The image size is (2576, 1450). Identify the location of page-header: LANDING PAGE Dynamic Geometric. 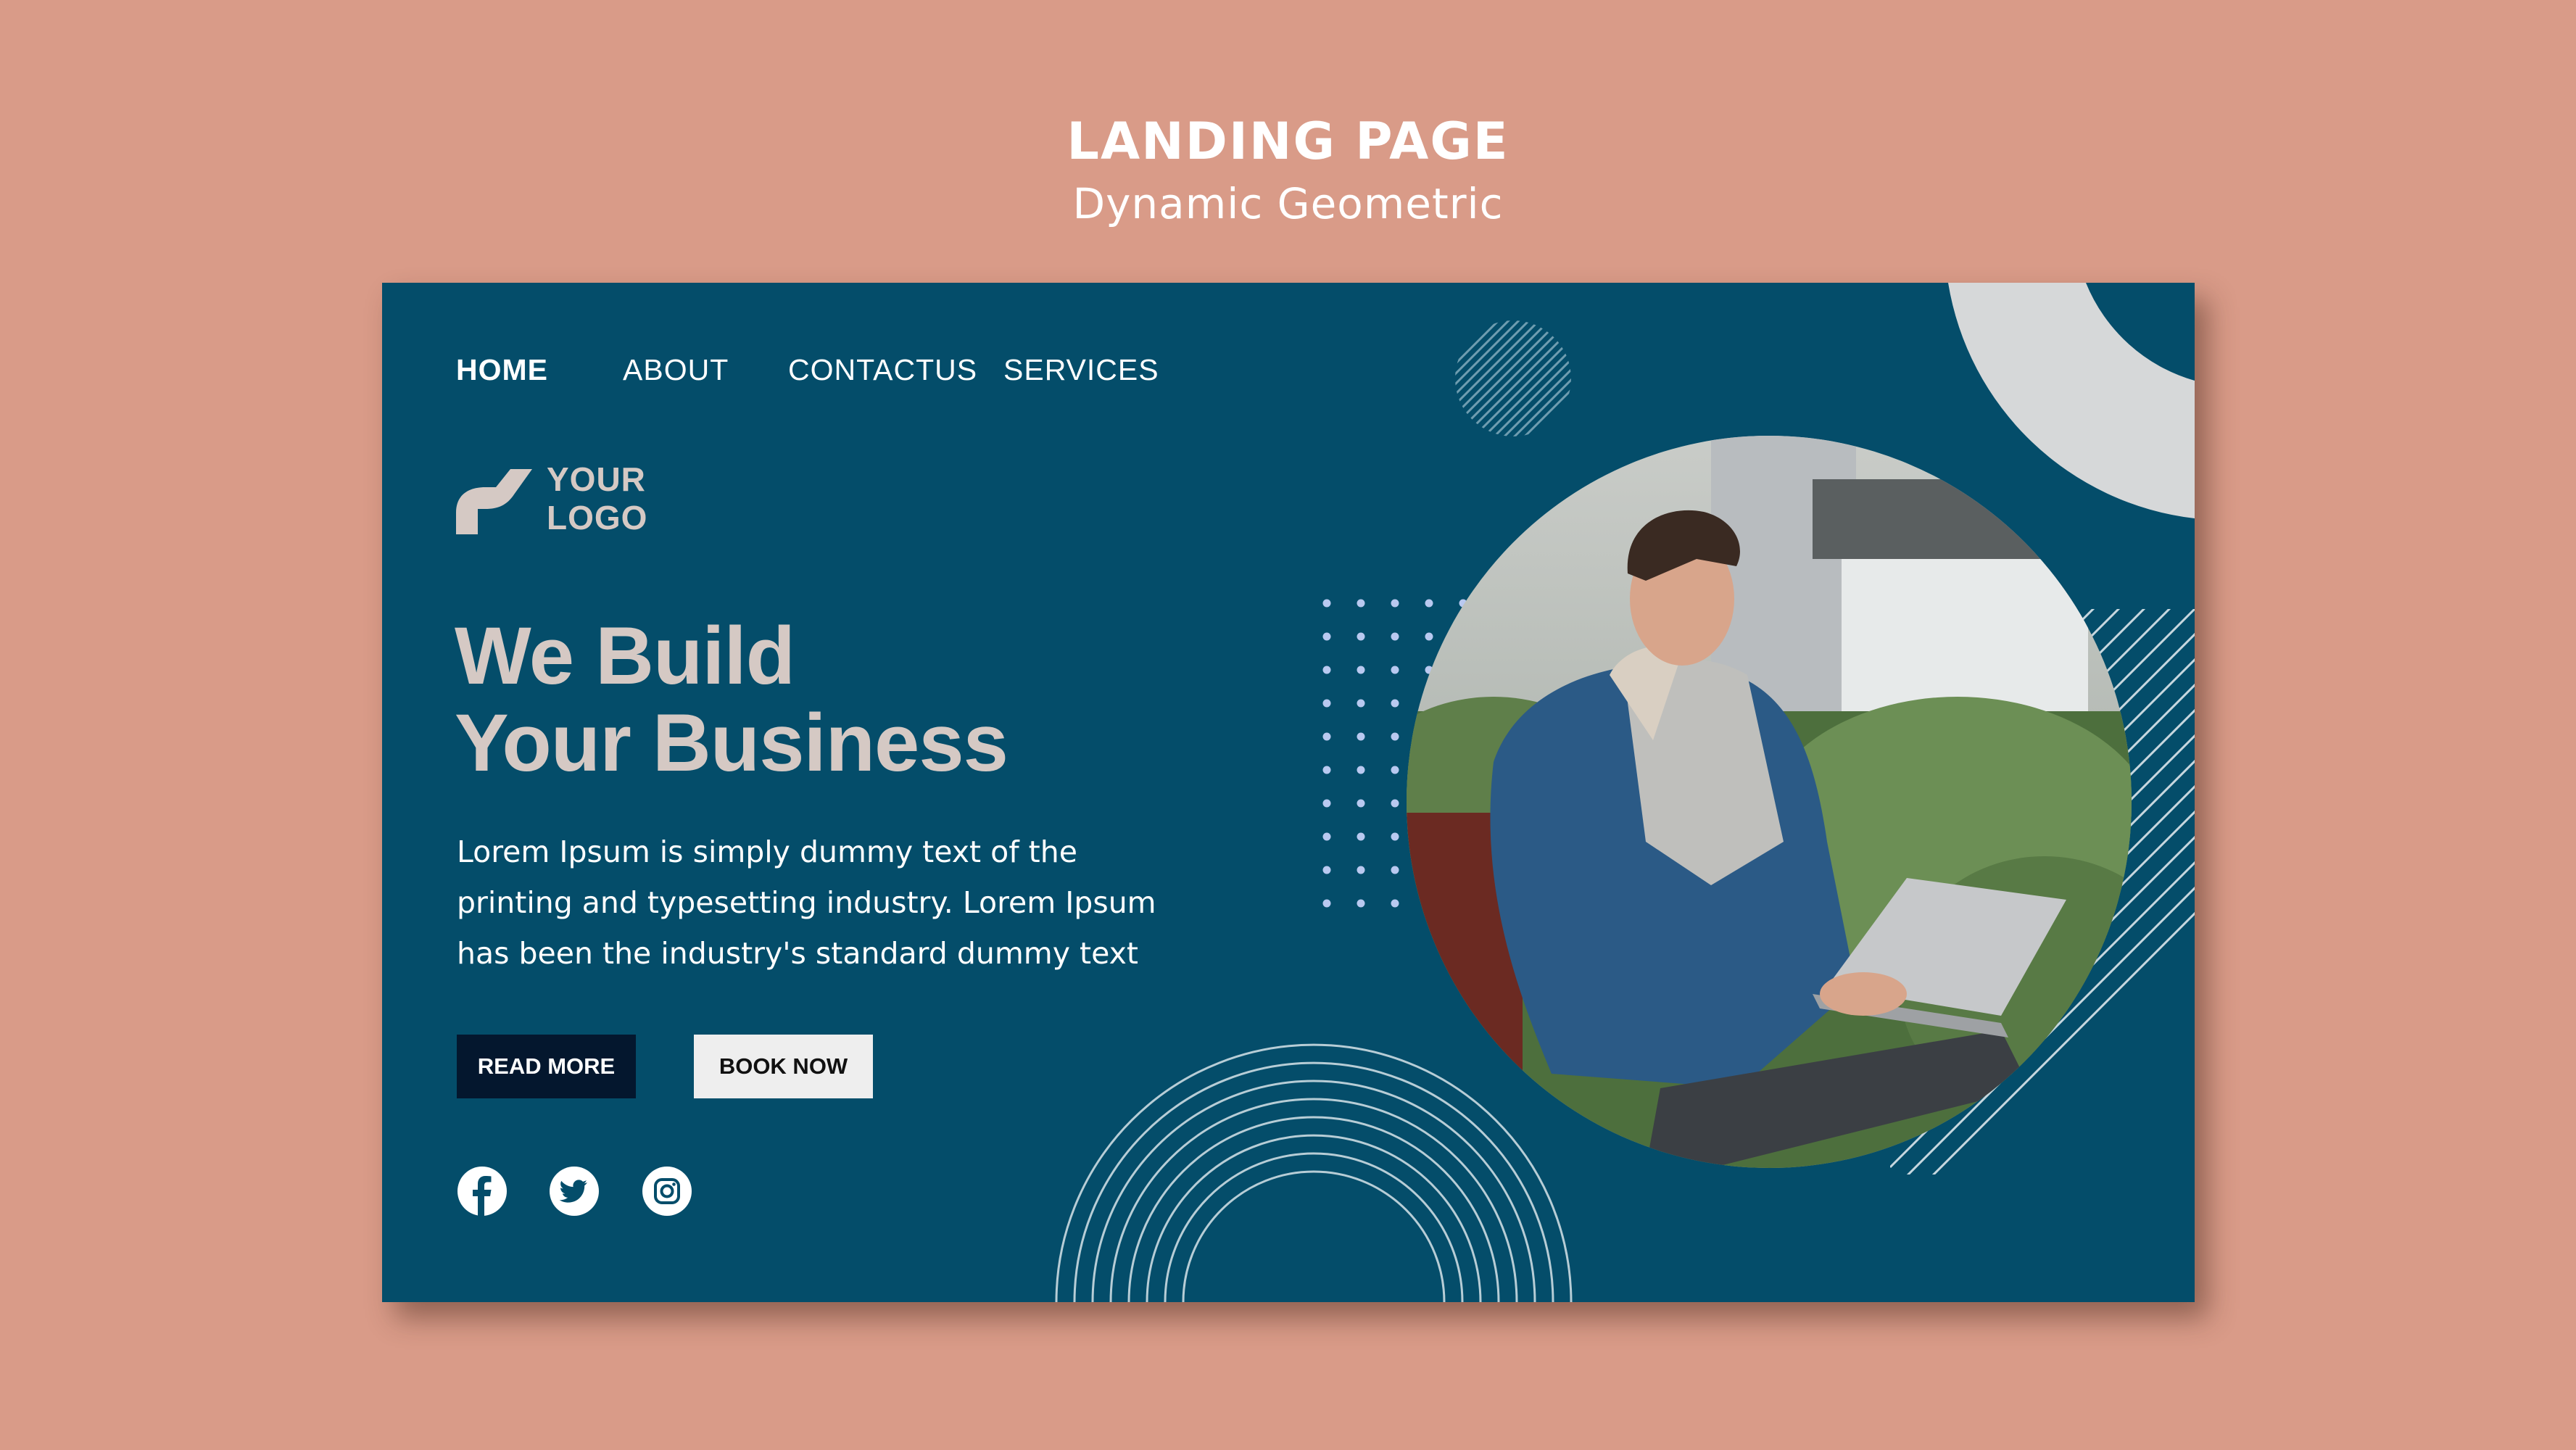
(1288, 171).